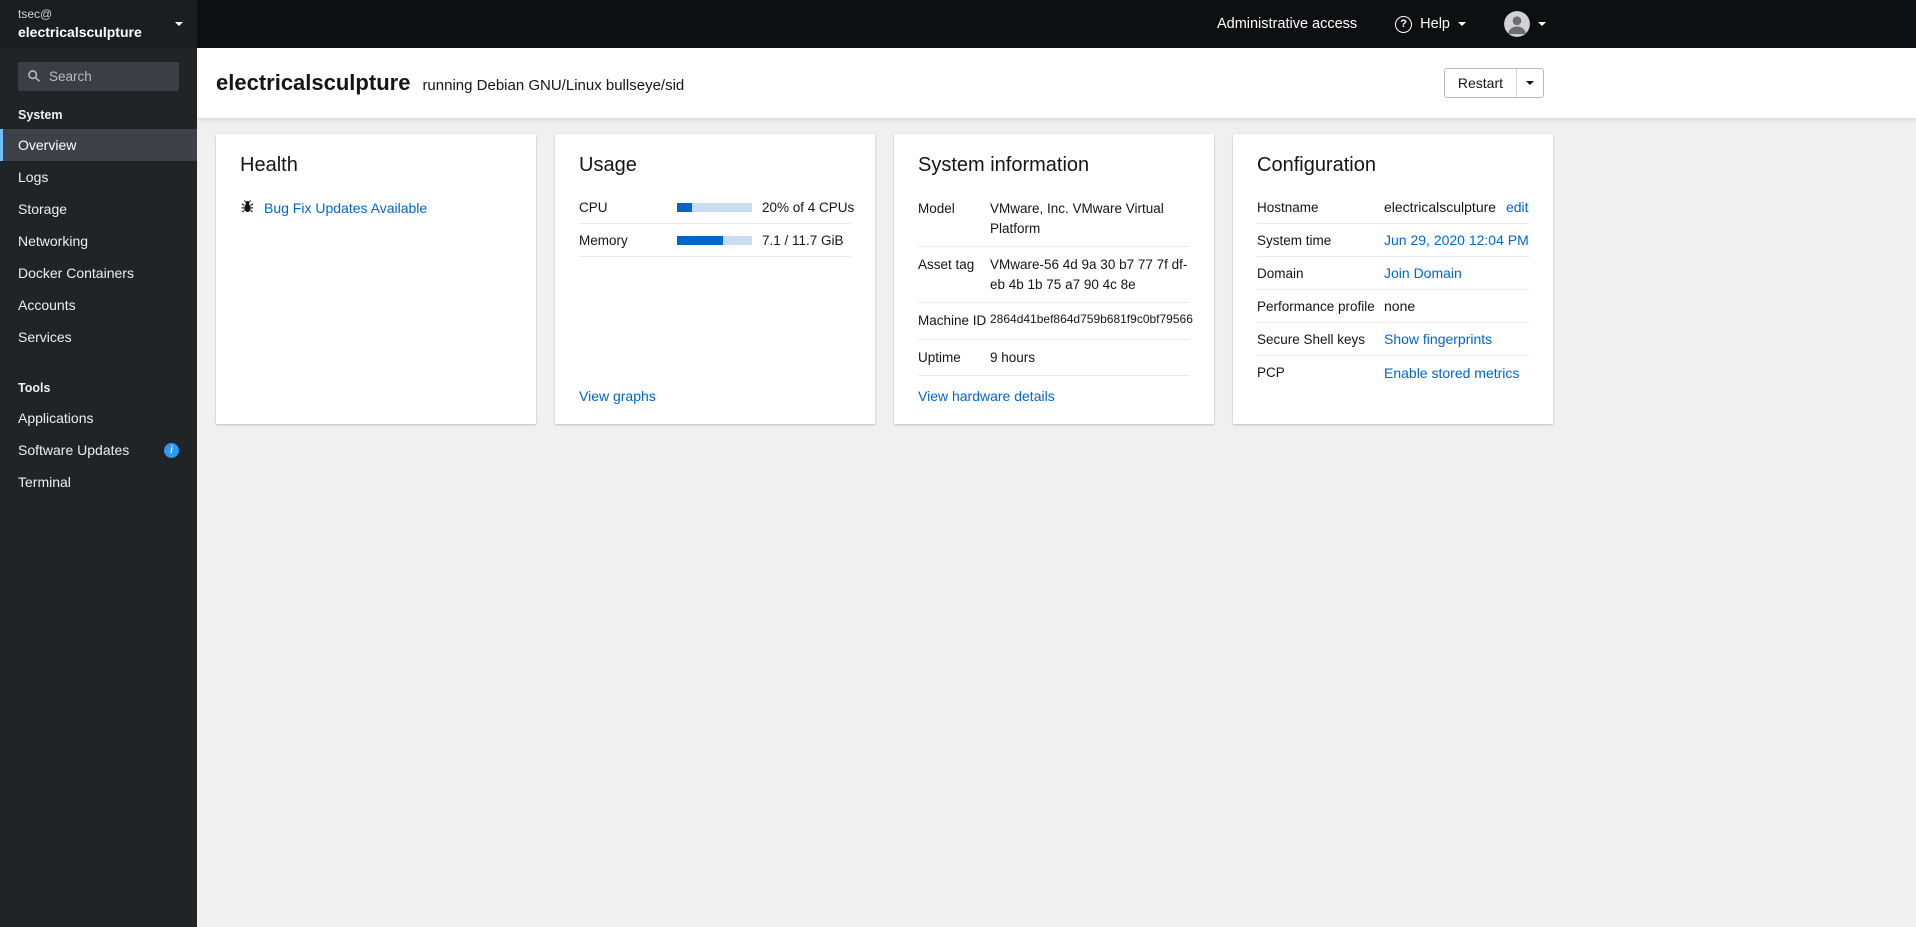  Describe the element at coordinates (617, 396) in the screenshot. I see `view-graphs-link: View graphs` at that location.